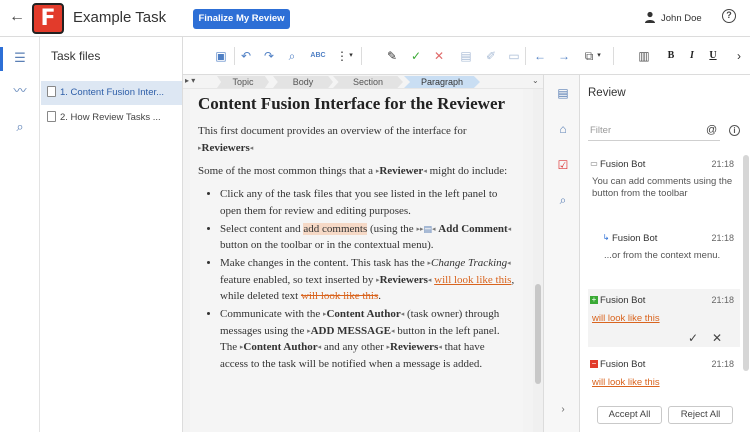 This screenshot has width=750, height=432. I want to click on finalize-review-button: Finalize My Review, so click(241, 19).